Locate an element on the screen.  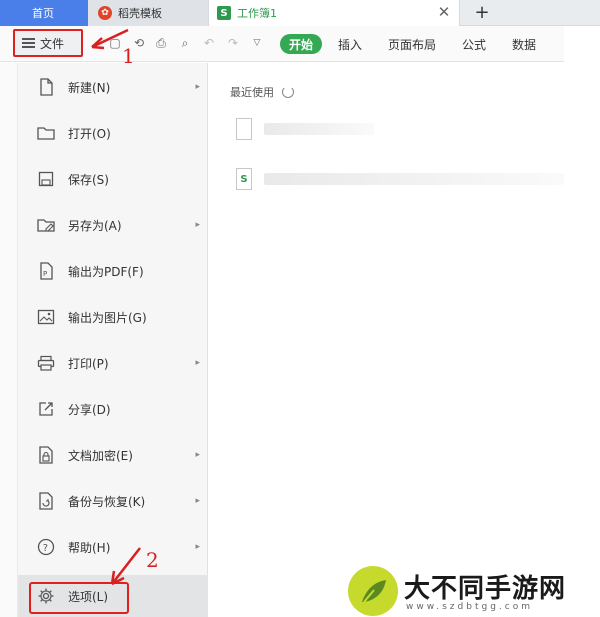
watermark-url: www.szdbtgg.com is located at coordinates (469, 607).